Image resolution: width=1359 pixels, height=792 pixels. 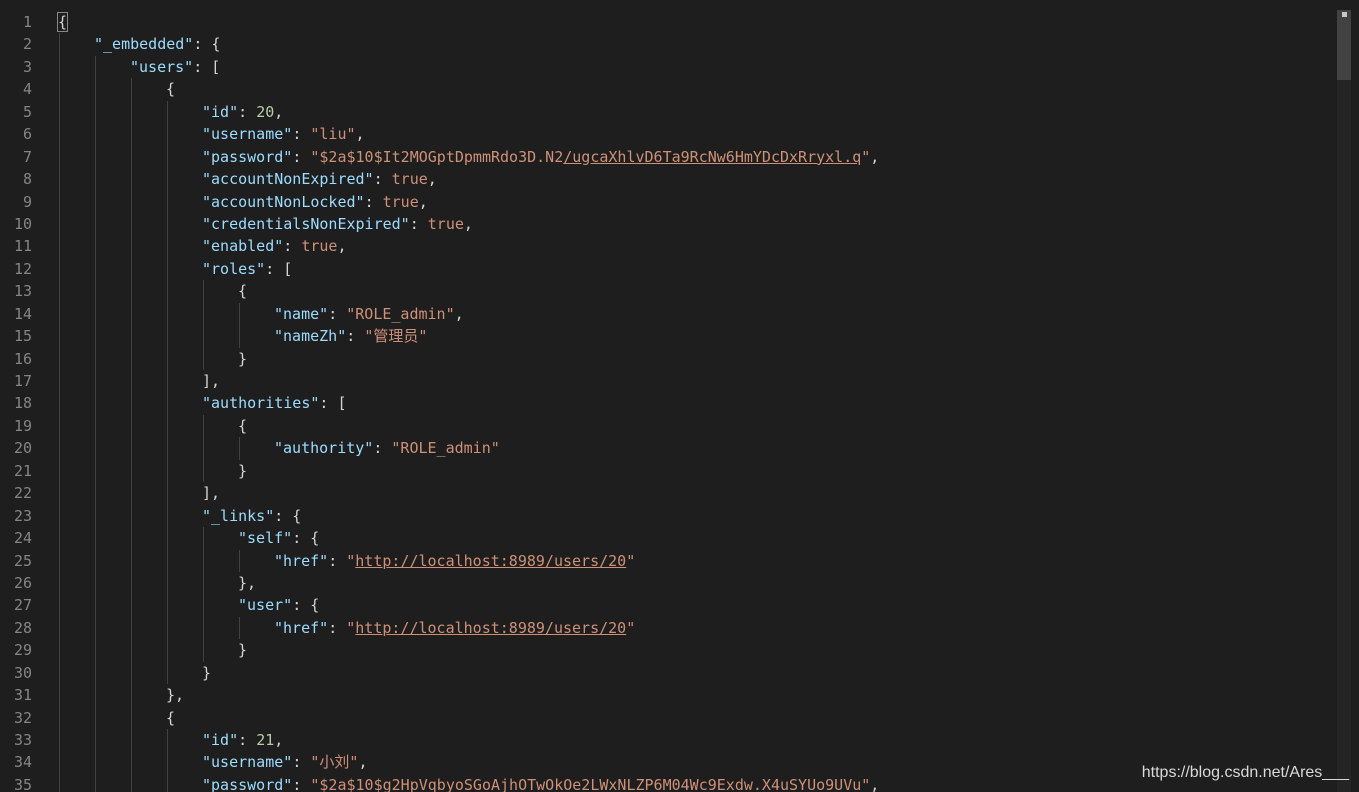 I want to click on code-text: "accountNonLocked": true,, so click(x=315, y=202).